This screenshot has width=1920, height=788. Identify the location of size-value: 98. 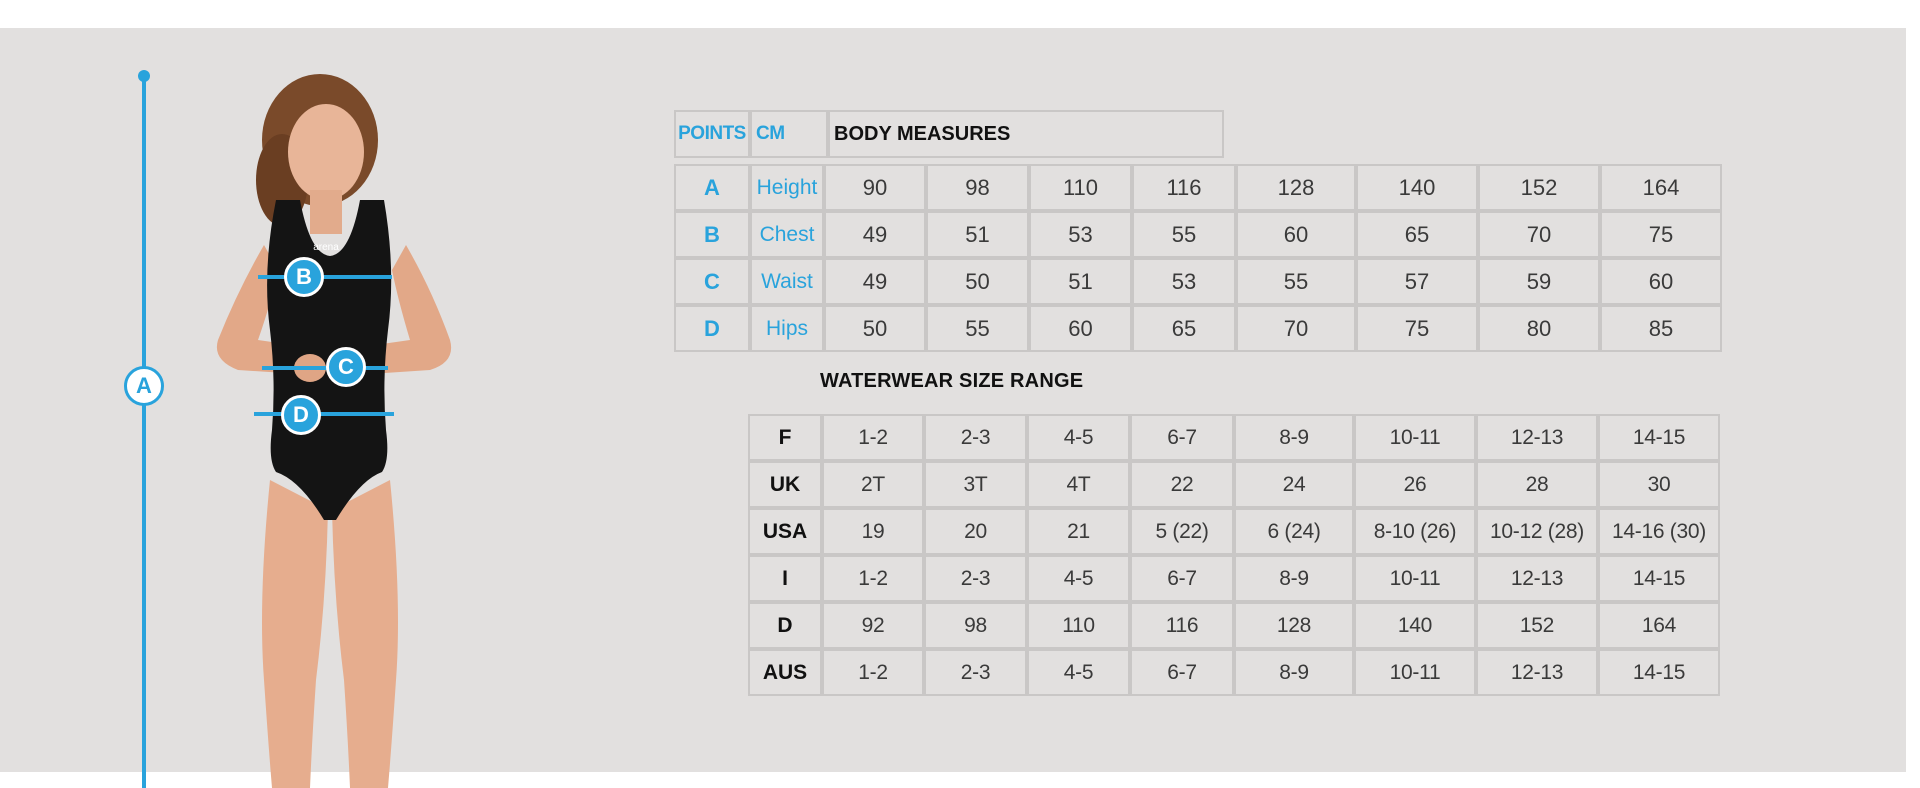
(975, 625).